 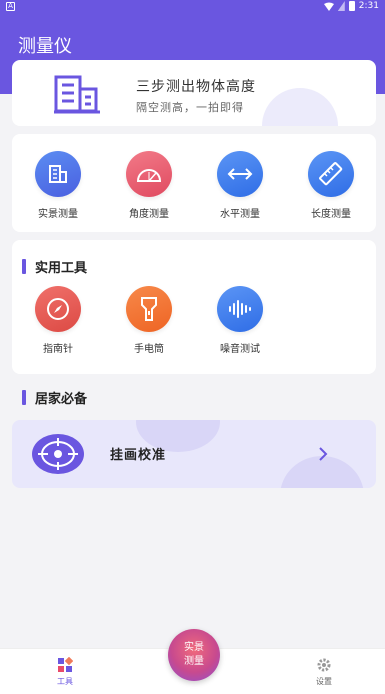 What do you see at coordinates (341, 6) in the screenshot?
I see `signal-icon` at bounding box center [341, 6].